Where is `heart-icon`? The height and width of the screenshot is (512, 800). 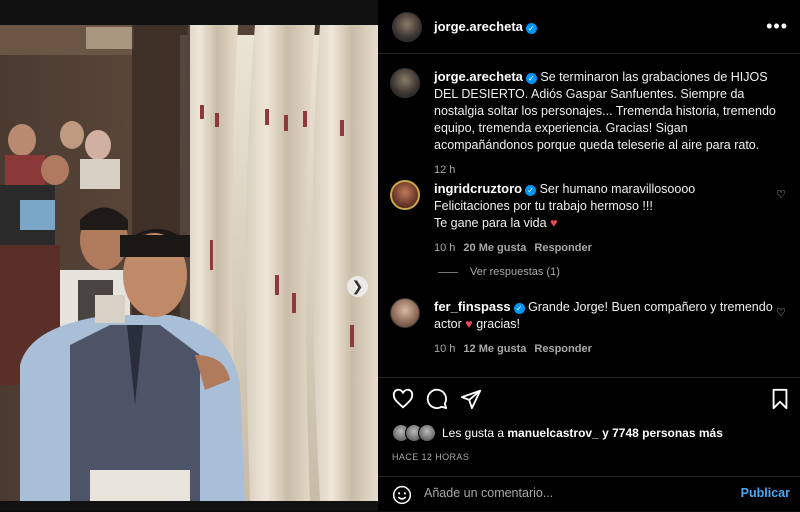 heart-icon is located at coordinates (403, 401).